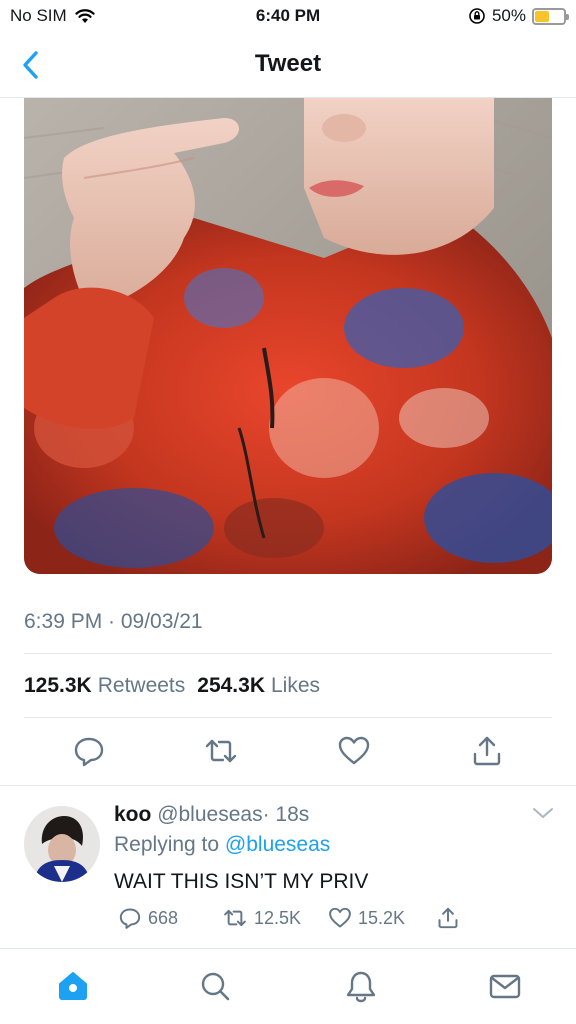  I want to click on notifications-icon, so click(361, 987).